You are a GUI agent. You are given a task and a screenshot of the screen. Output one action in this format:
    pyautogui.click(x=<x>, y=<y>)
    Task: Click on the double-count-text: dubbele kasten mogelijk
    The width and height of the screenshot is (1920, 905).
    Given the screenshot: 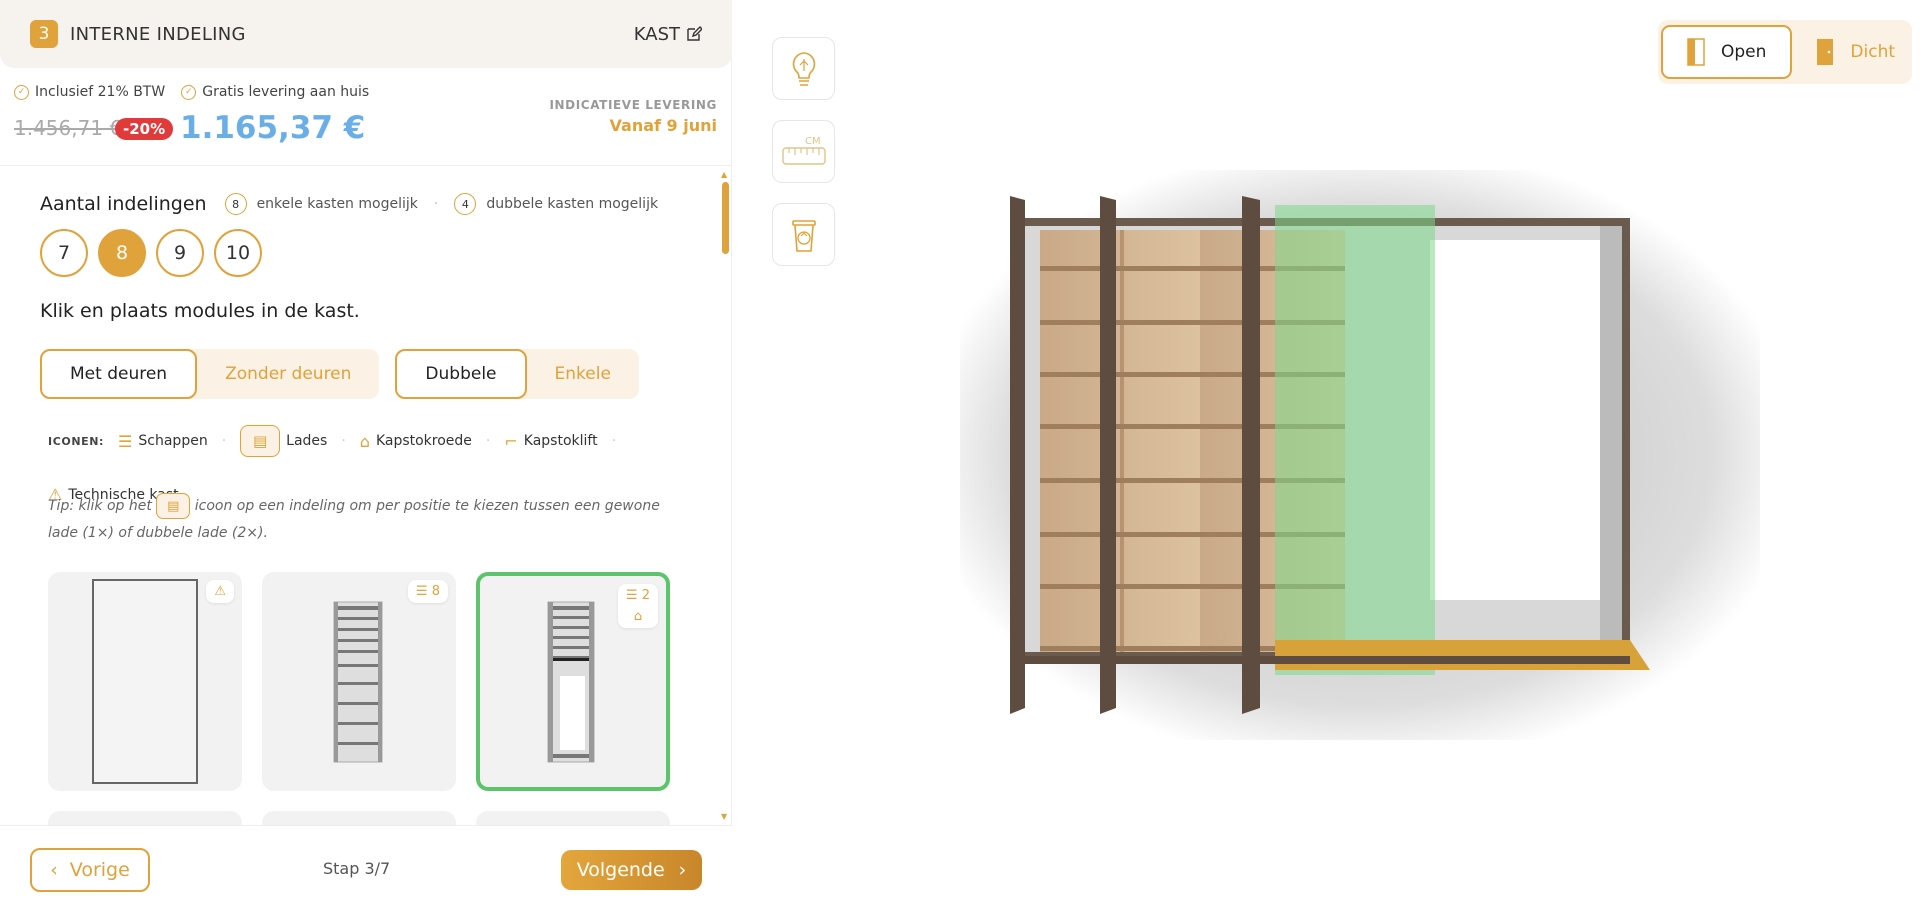 What is the action you would take?
    pyautogui.click(x=572, y=204)
    